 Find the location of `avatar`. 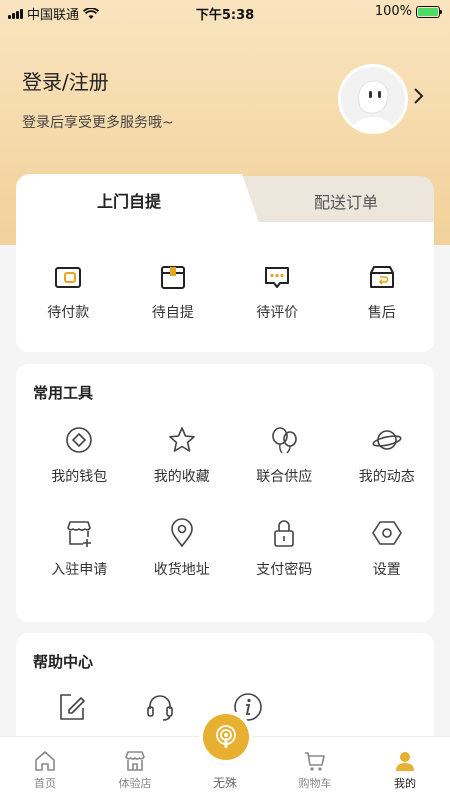

avatar is located at coordinates (373, 99).